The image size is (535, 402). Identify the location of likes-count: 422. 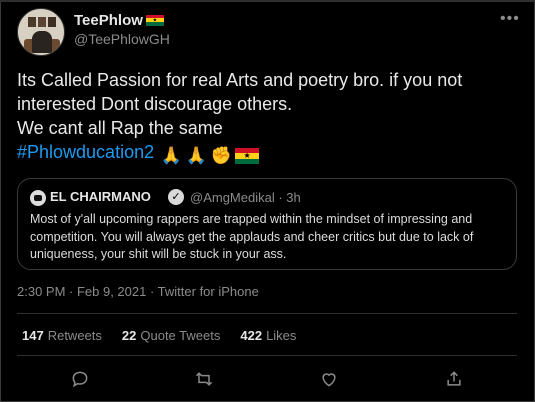
(251, 335).